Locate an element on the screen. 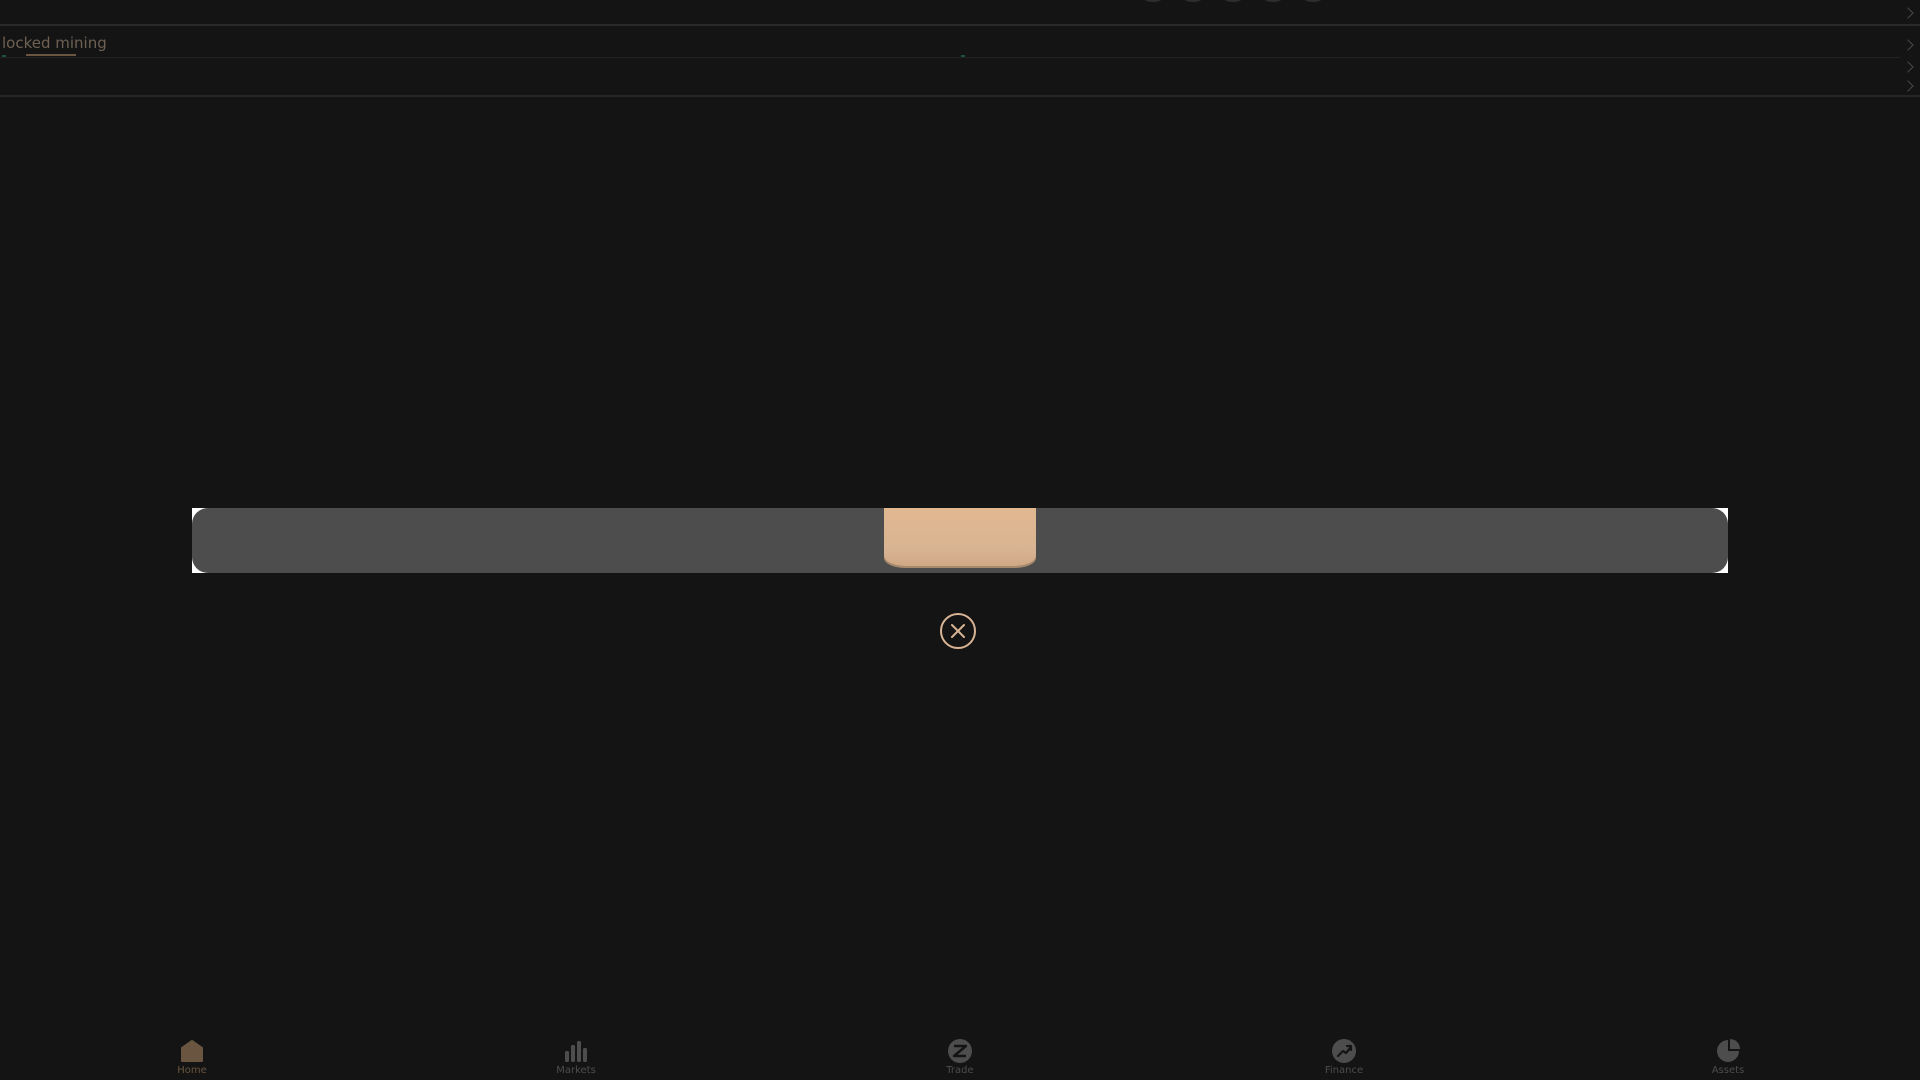  popup-dialog is located at coordinates (960, 540).